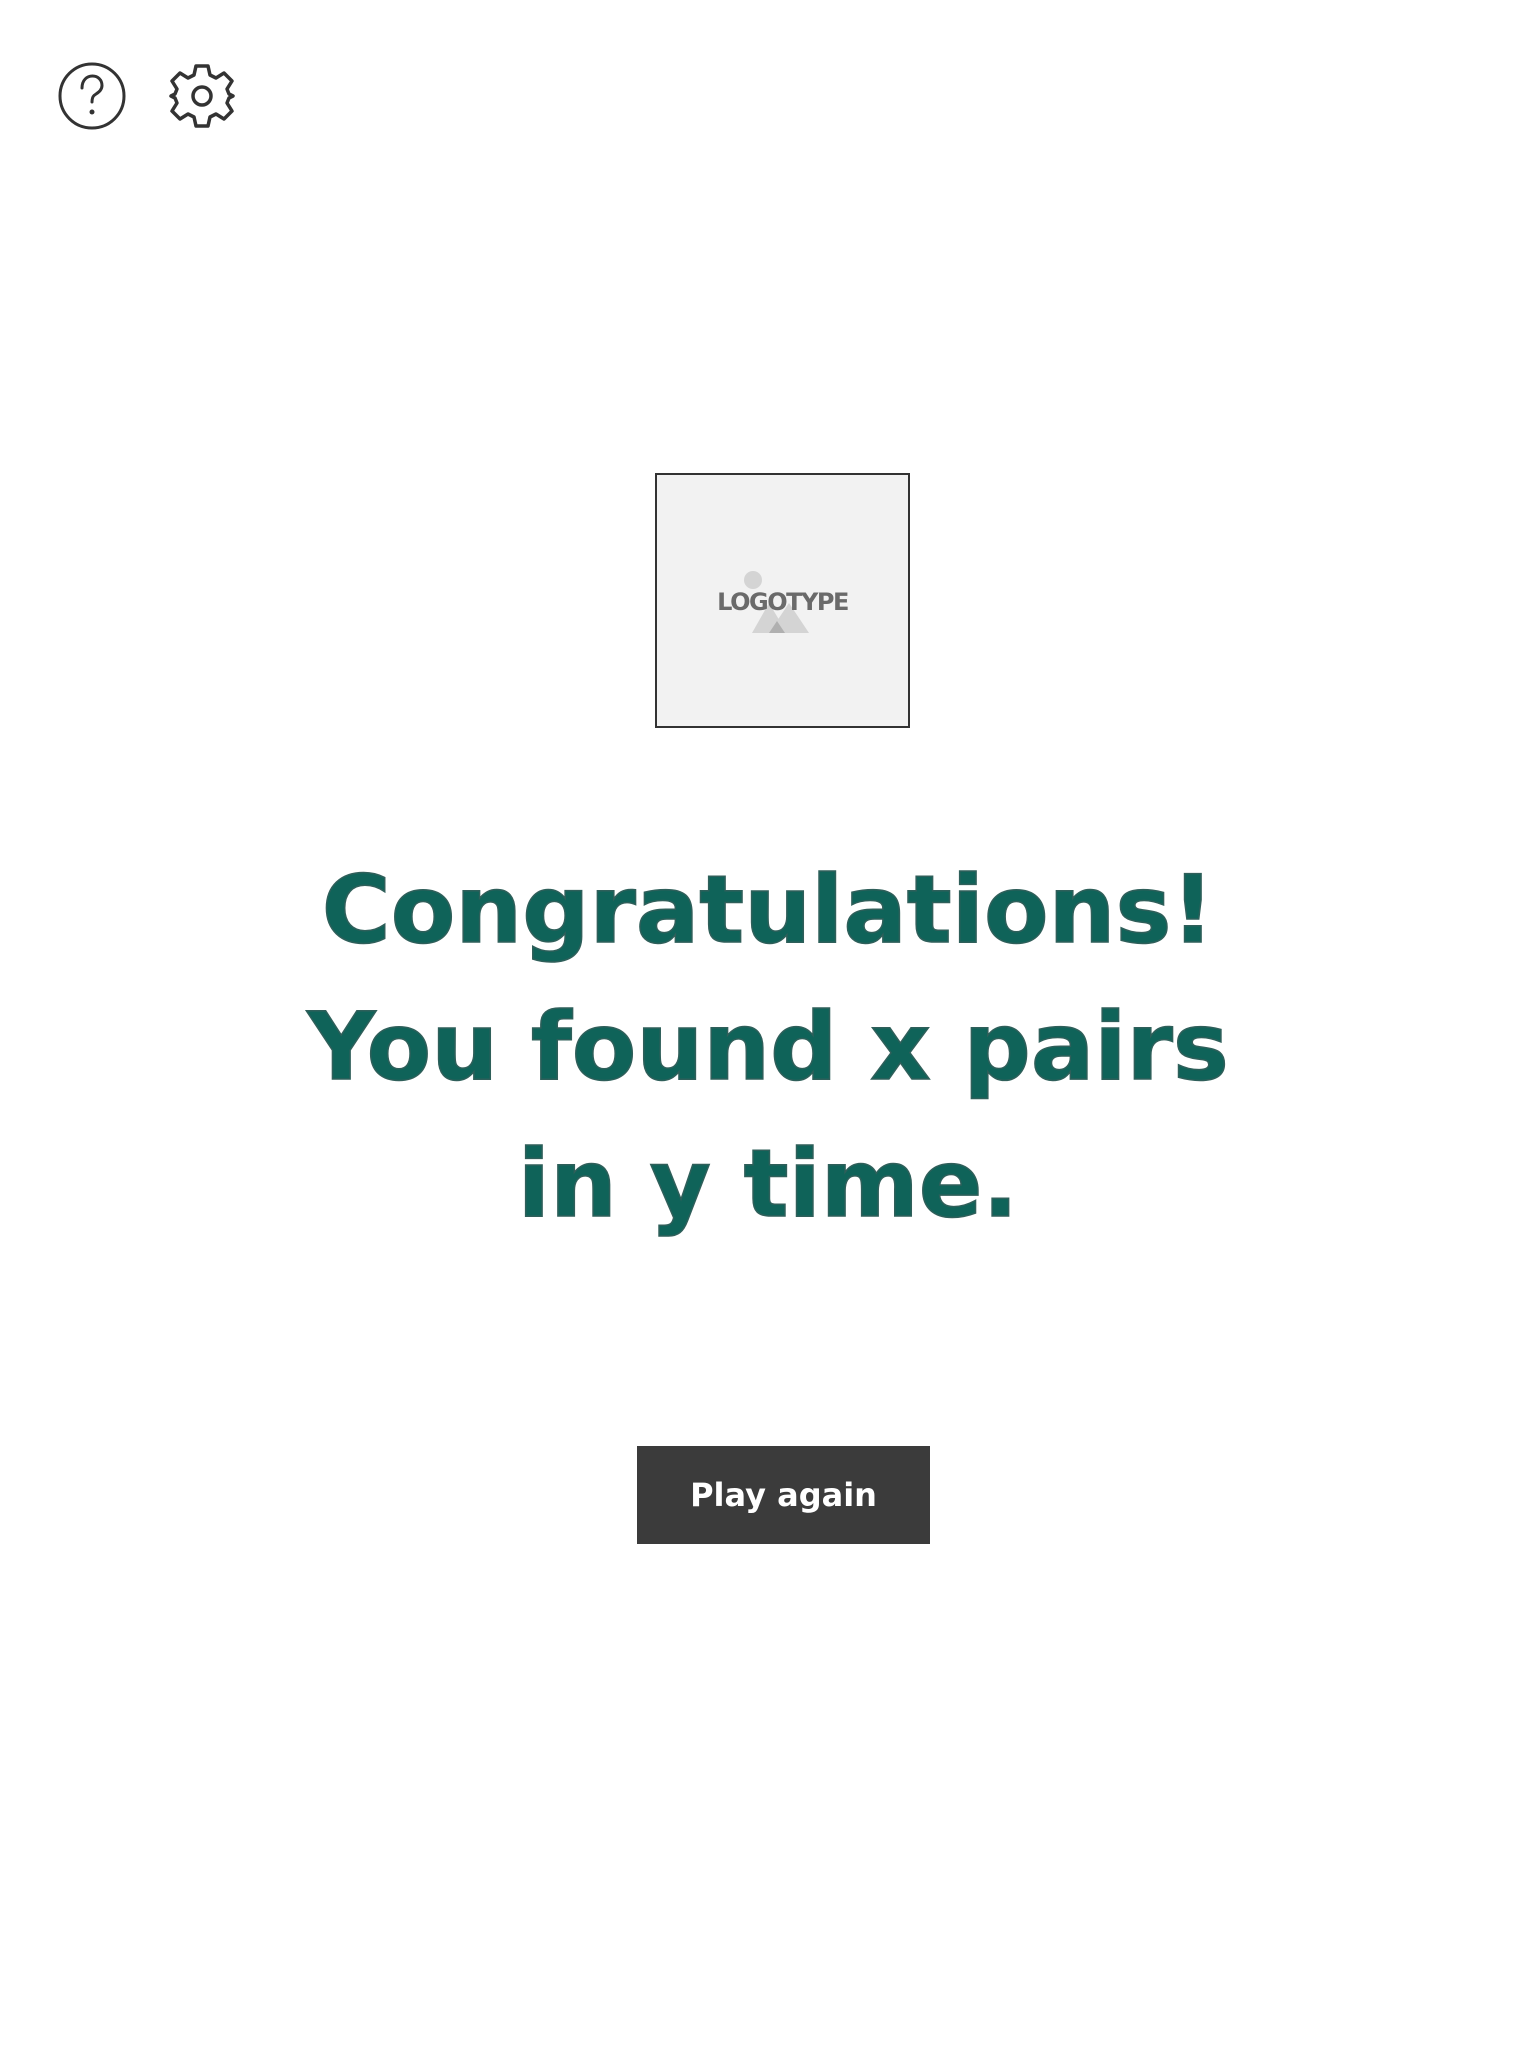  I want to click on logo-text: LOGOTYPE, so click(783, 602).